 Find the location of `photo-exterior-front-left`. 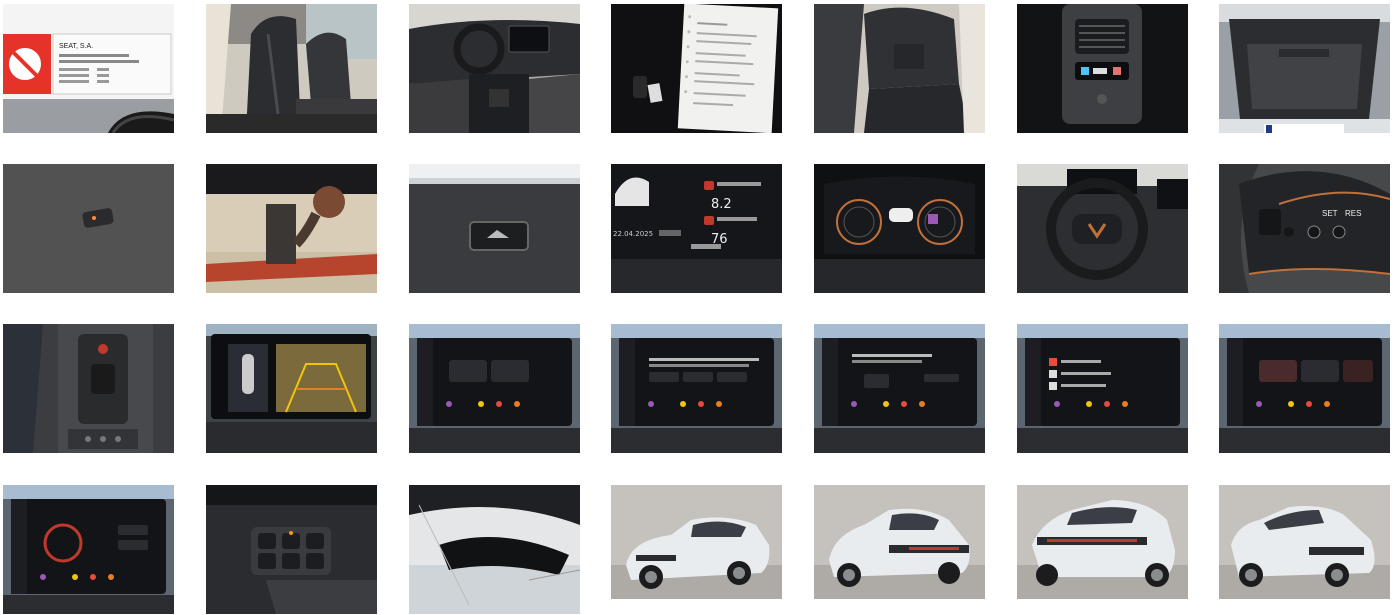

photo-exterior-front-left is located at coordinates (696, 549).